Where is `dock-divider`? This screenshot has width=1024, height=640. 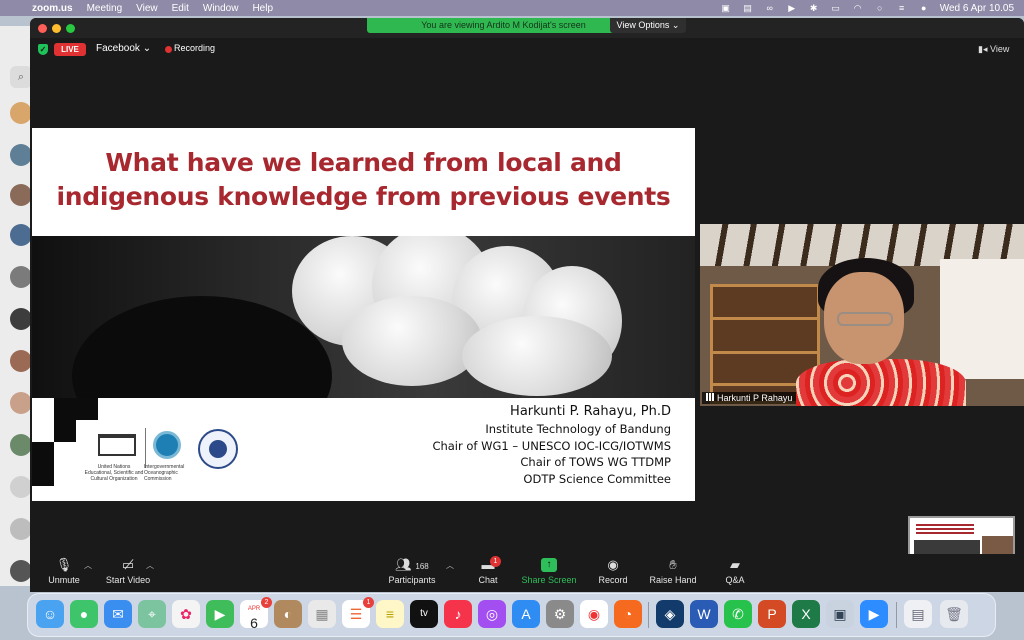
dock-divider is located at coordinates (896, 615).